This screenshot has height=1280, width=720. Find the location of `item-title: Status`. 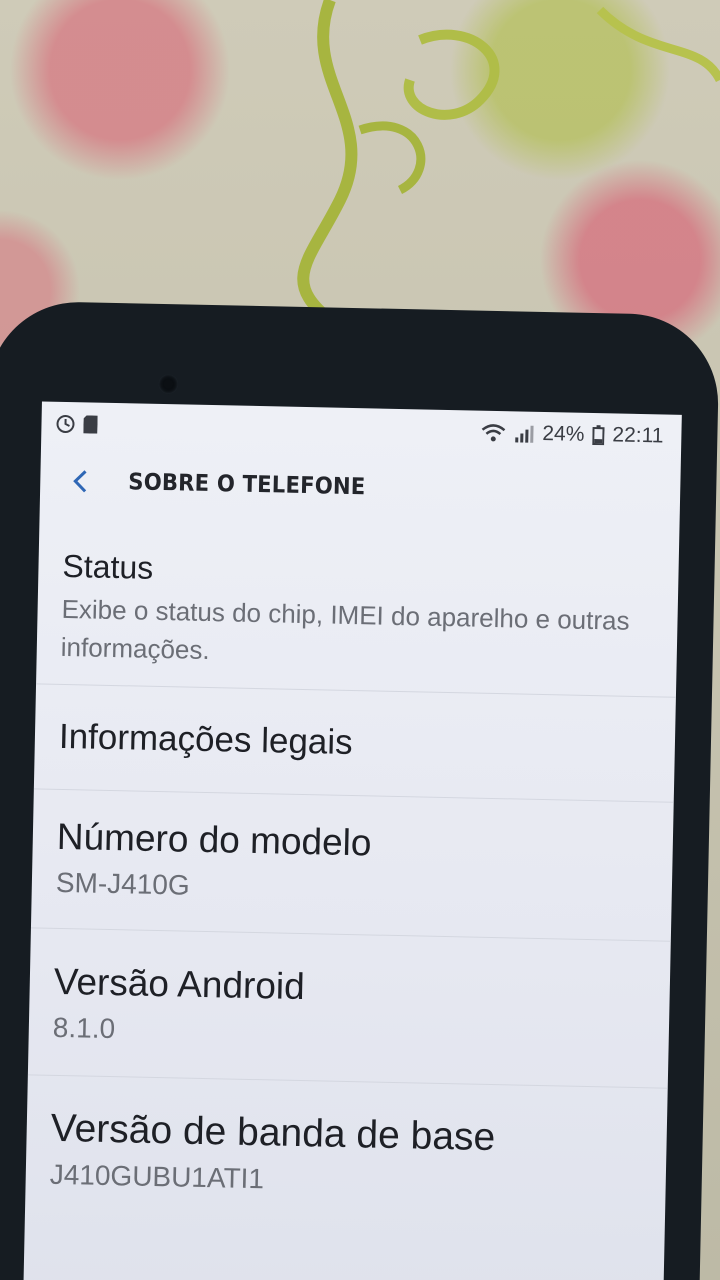

item-title: Status is located at coordinates (108, 566).